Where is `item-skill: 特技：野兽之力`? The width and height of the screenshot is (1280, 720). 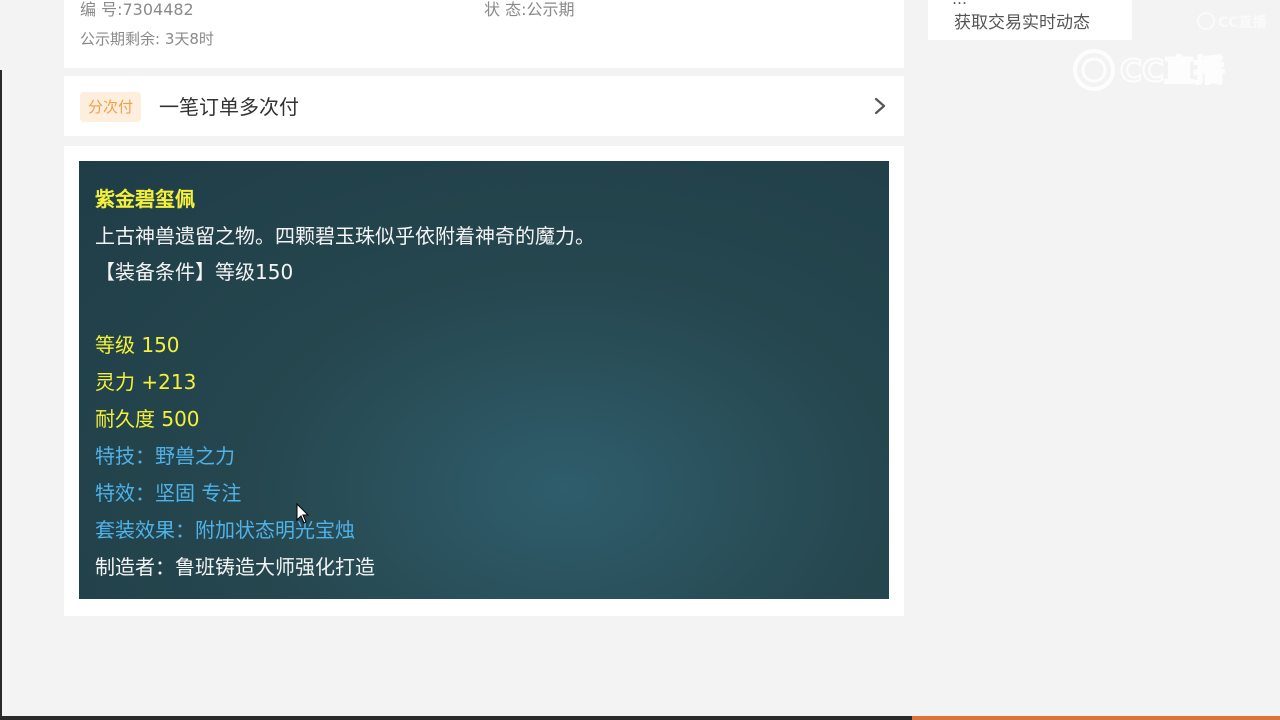 item-skill: 特技：野兽之力 is located at coordinates (165, 456).